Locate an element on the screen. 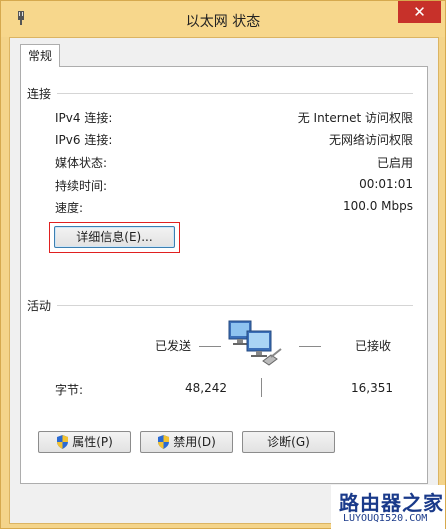  close-button: ✕ is located at coordinates (419, 12).